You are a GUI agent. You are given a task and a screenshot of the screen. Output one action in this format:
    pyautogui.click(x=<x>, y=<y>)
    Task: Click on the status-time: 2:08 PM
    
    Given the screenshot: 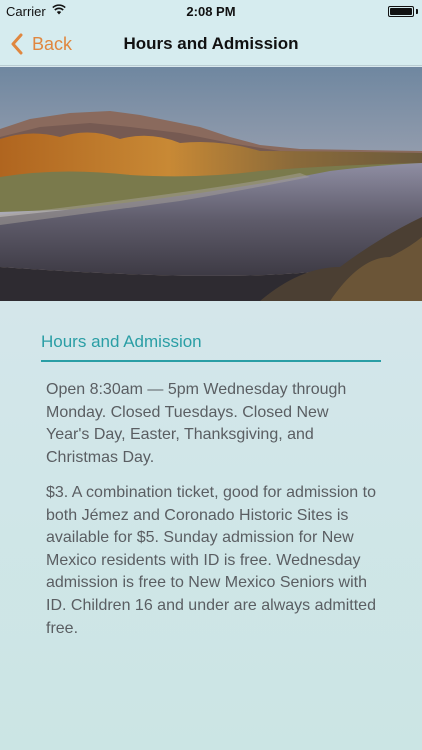 What is the action you would take?
    pyautogui.click(x=211, y=11)
    